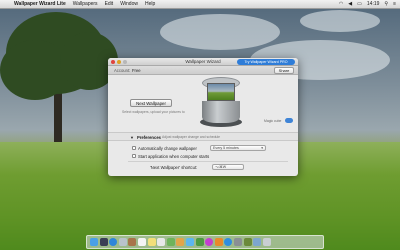  I want to click on wallpaper-preview-image, so click(221, 92).